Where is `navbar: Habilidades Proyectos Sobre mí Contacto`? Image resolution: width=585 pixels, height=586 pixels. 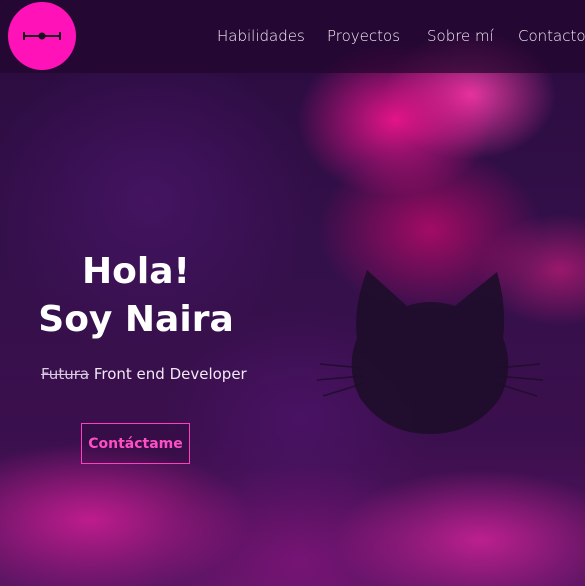 navbar: Habilidades Proyectos Sobre mí Contacto is located at coordinates (292, 36).